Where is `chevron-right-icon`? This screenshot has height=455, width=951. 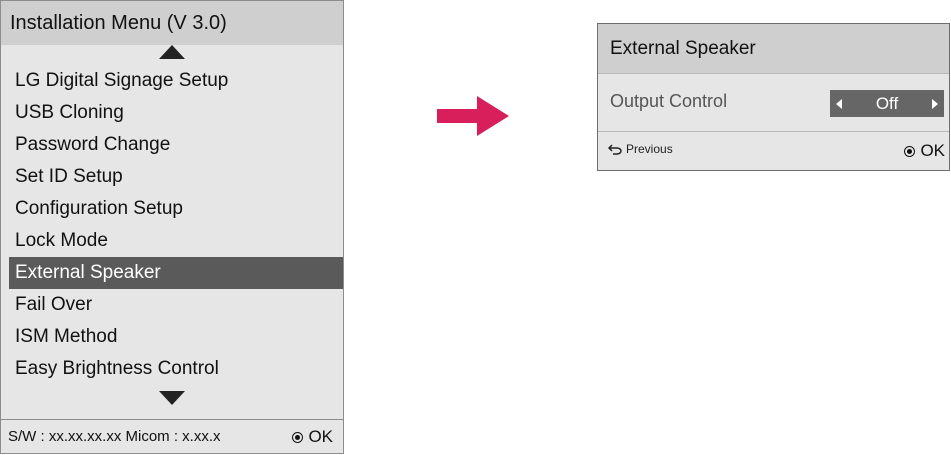 chevron-right-icon is located at coordinates (935, 104).